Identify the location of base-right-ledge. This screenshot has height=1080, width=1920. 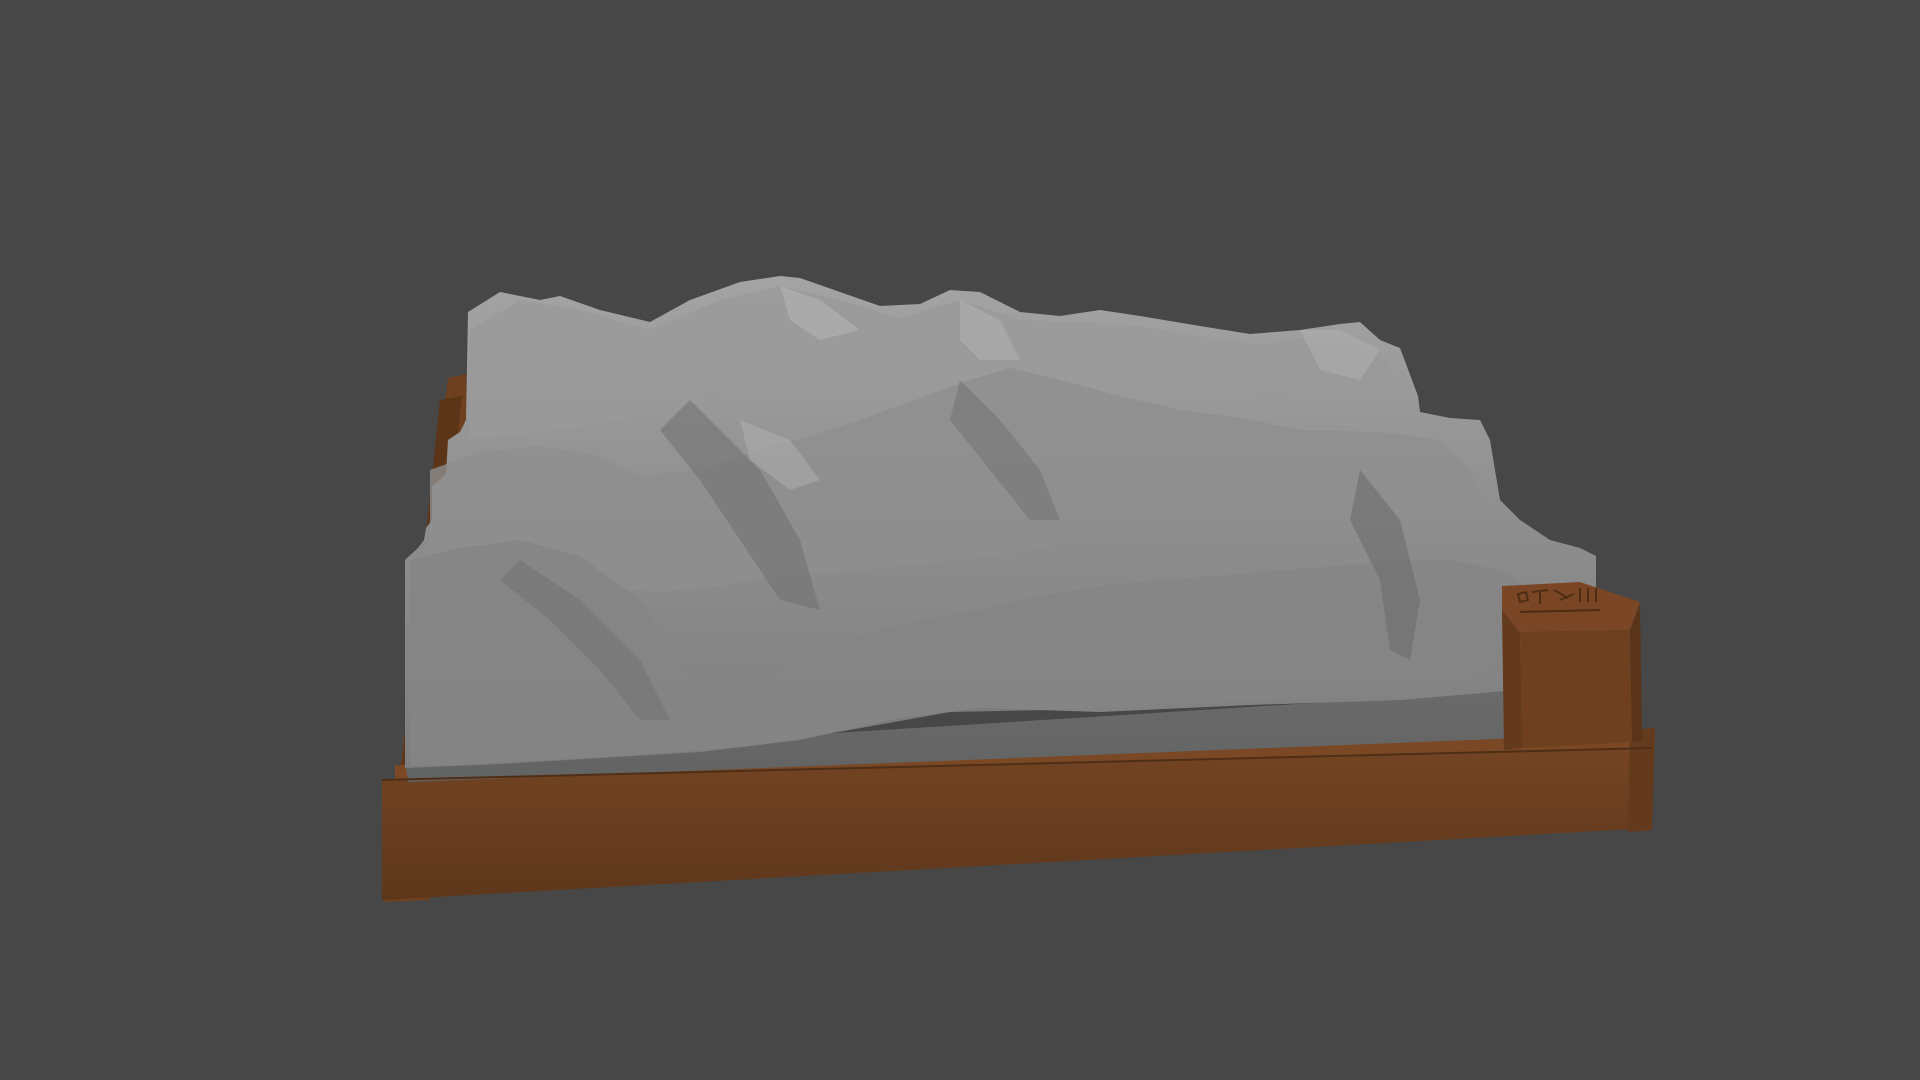
(1641, 780).